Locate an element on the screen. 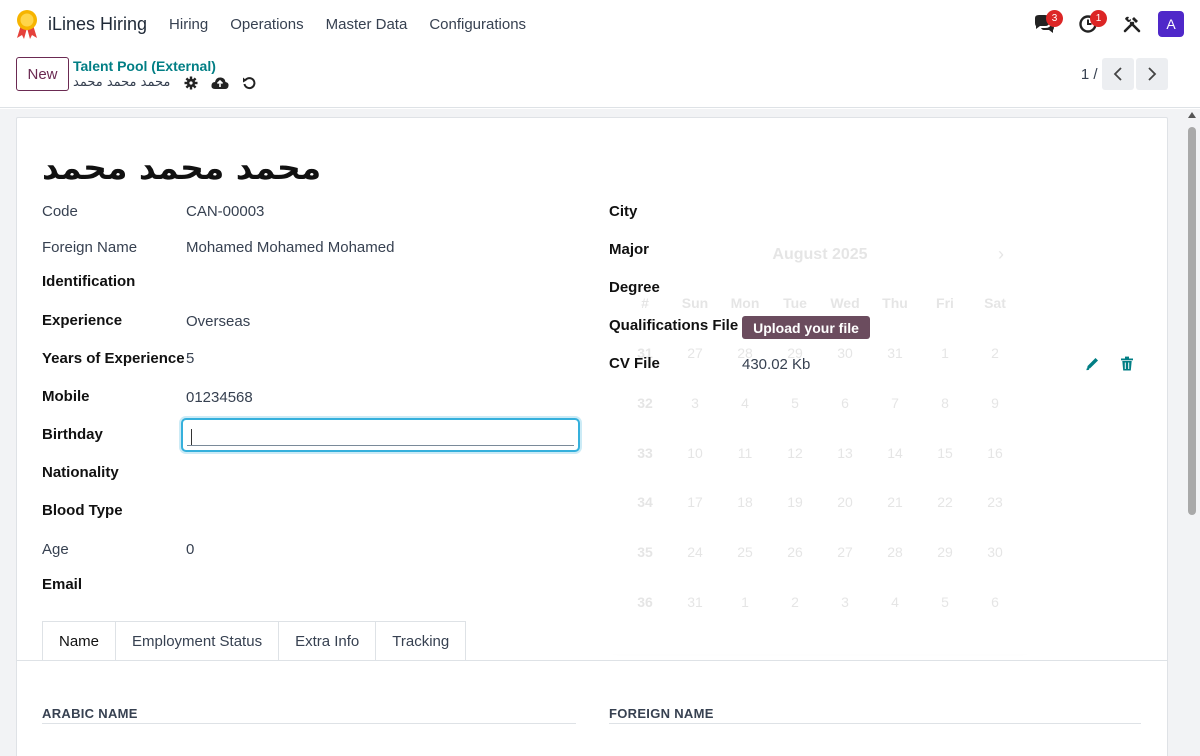 Image resolution: width=1200 pixels, height=756 pixels. birthday-input is located at coordinates (380, 435).